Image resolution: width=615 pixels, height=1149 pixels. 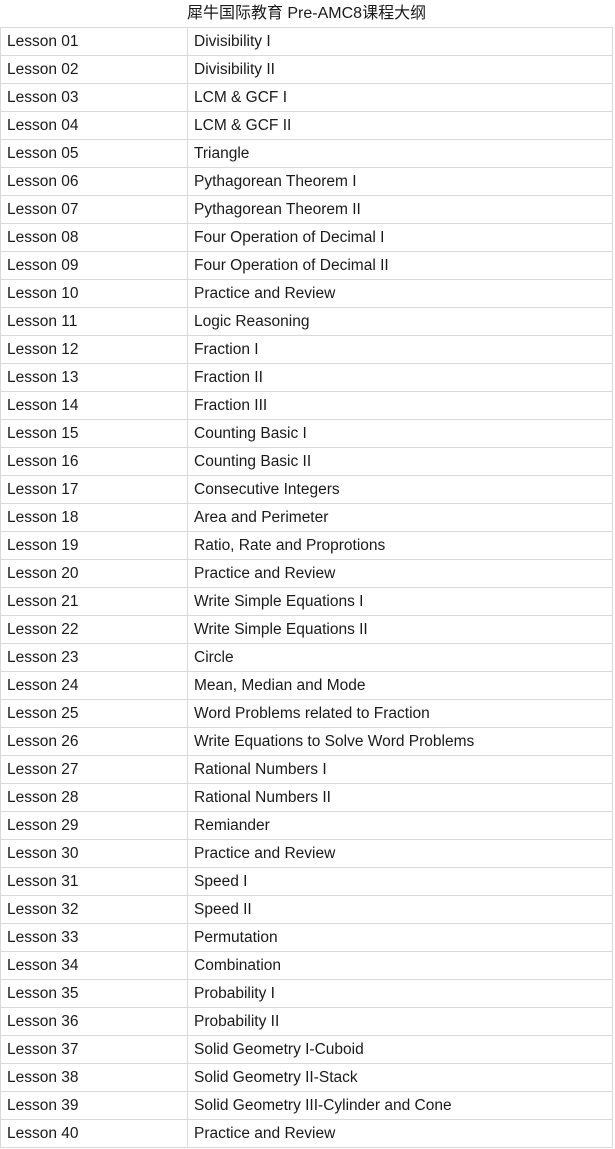 What do you see at coordinates (307, 601) in the screenshot?
I see `table-row: Lesson 21 Write Simple Equations I` at bounding box center [307, 601].